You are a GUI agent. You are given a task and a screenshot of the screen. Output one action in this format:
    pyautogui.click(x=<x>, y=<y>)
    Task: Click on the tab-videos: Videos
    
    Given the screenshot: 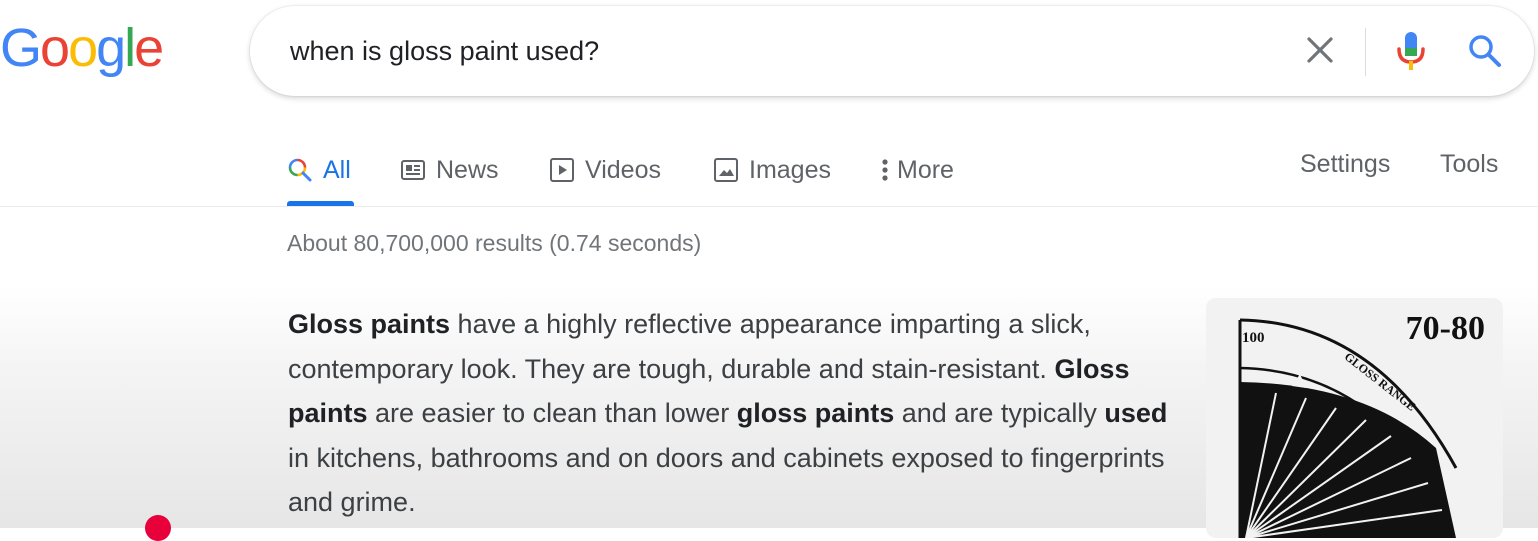 What is the action you would take?
    pyautogui.click(x=605, y=170)
    